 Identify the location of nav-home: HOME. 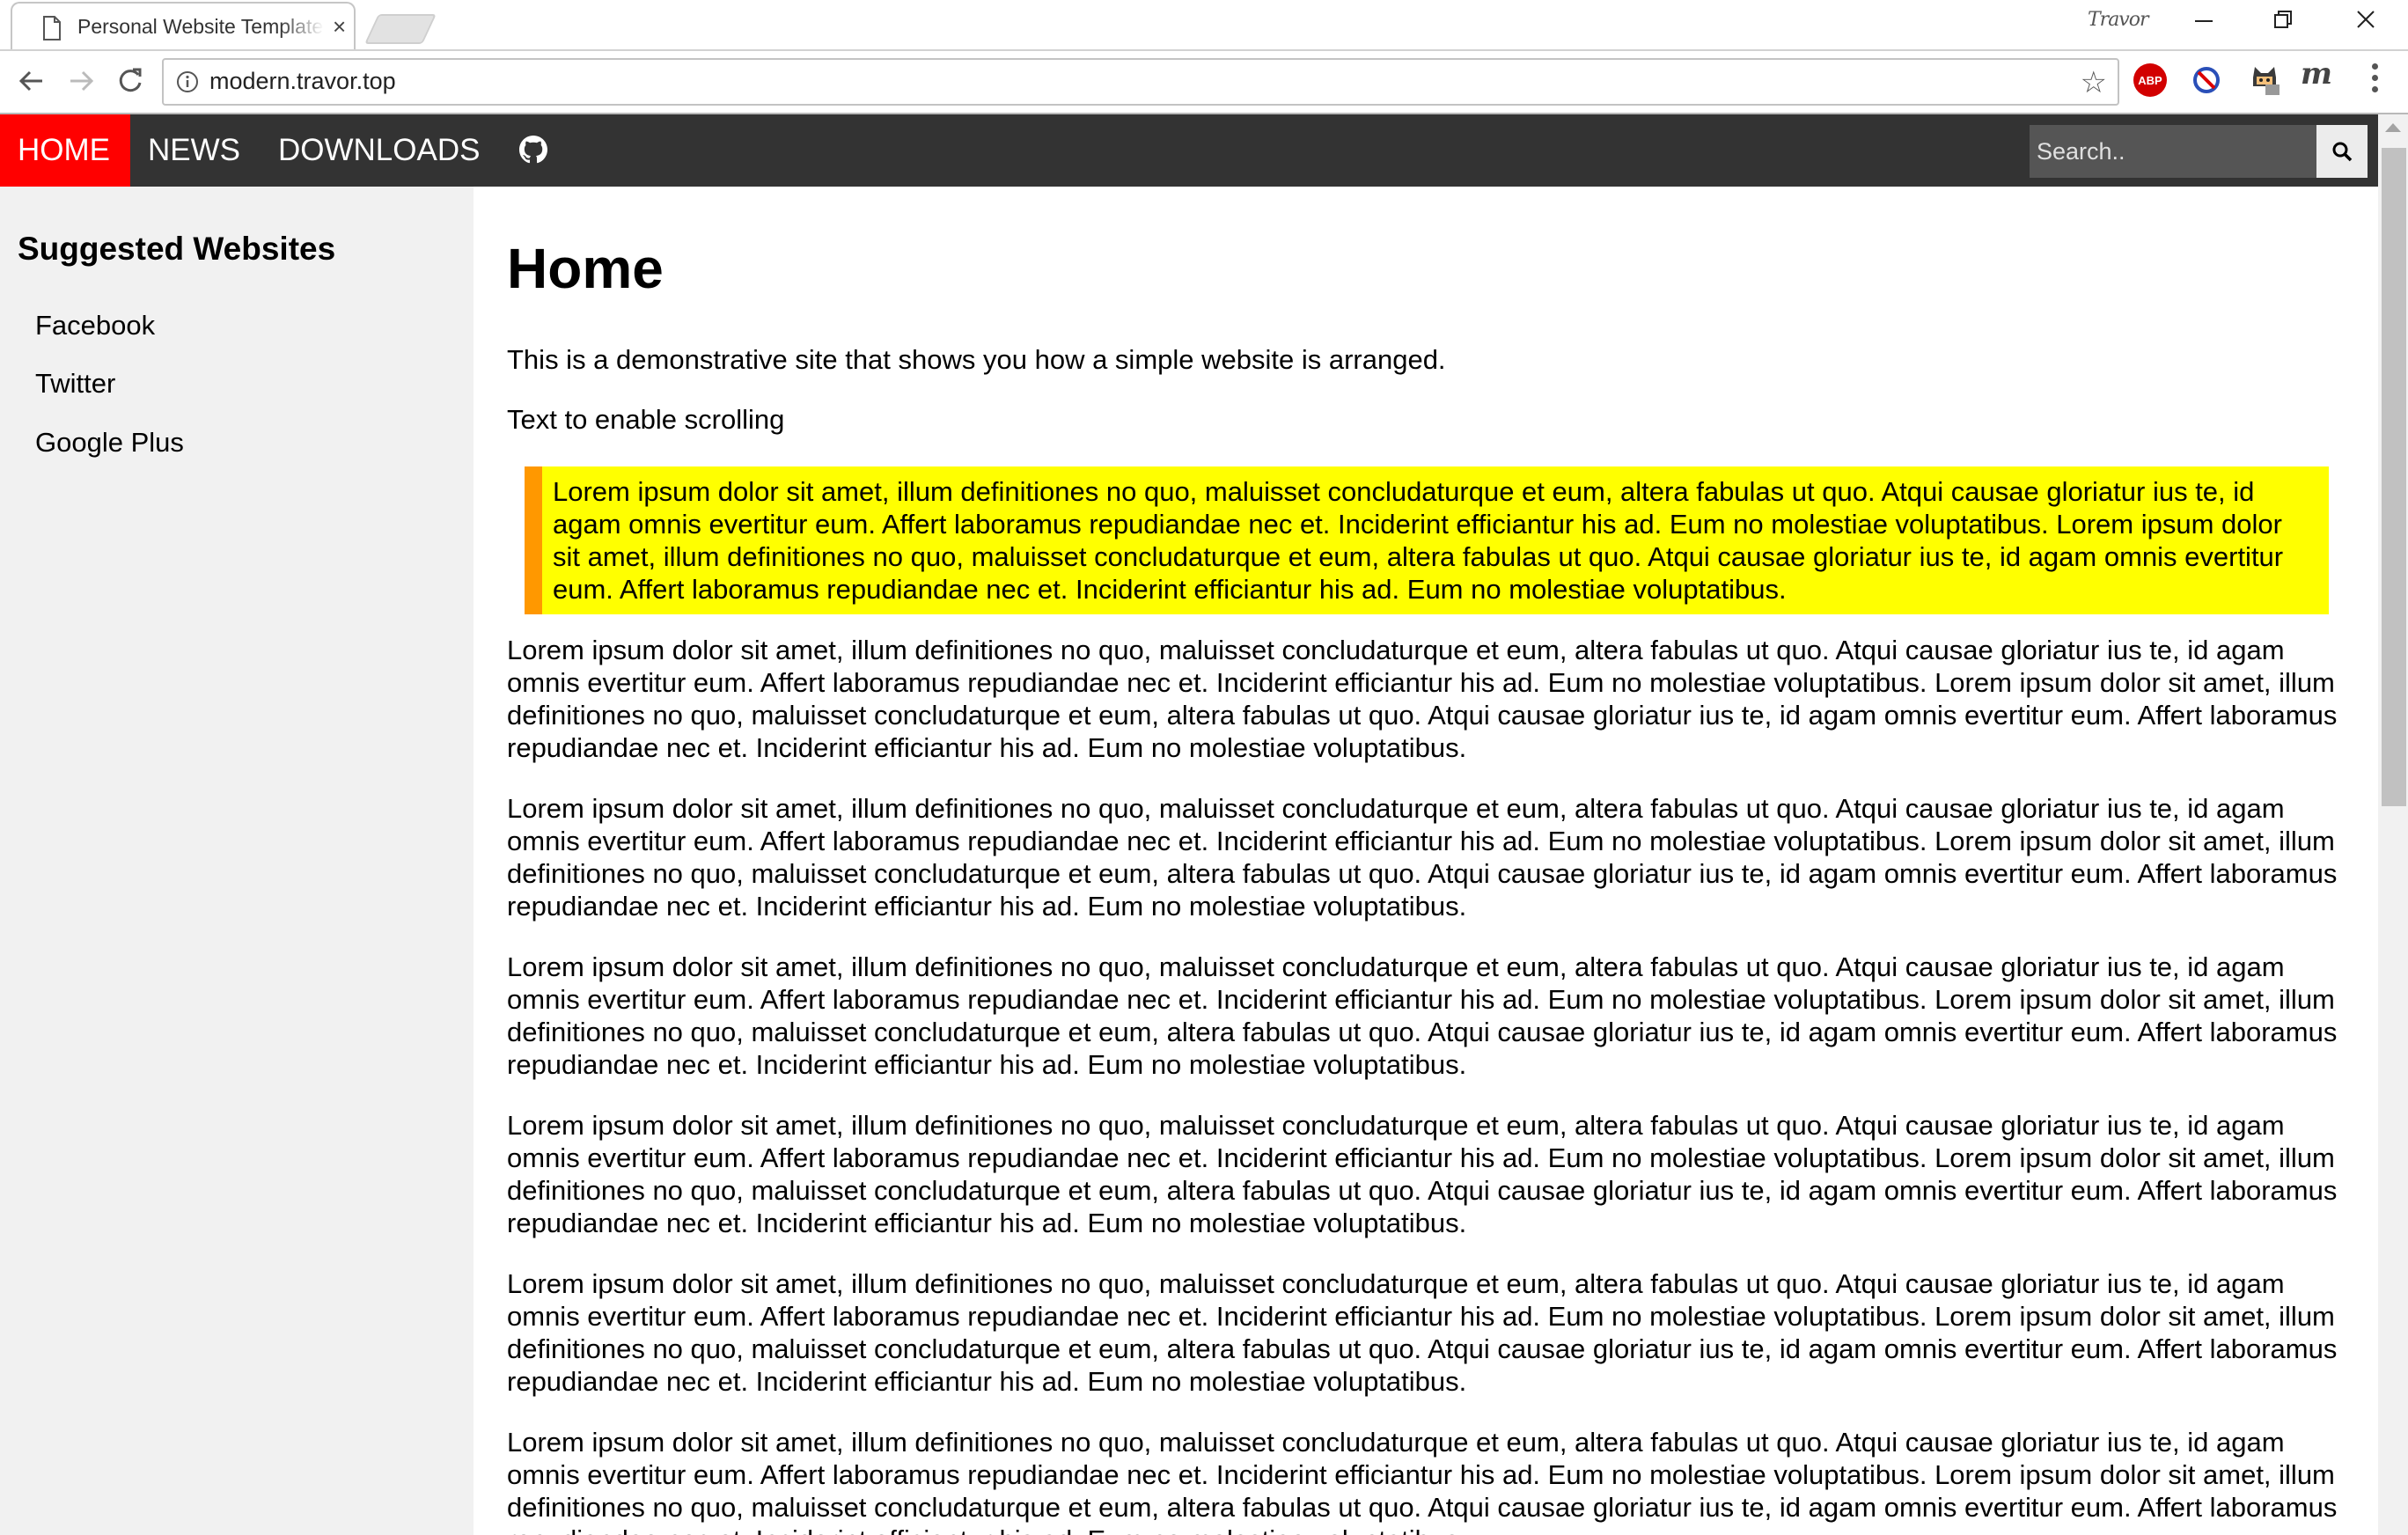
(65, 150).